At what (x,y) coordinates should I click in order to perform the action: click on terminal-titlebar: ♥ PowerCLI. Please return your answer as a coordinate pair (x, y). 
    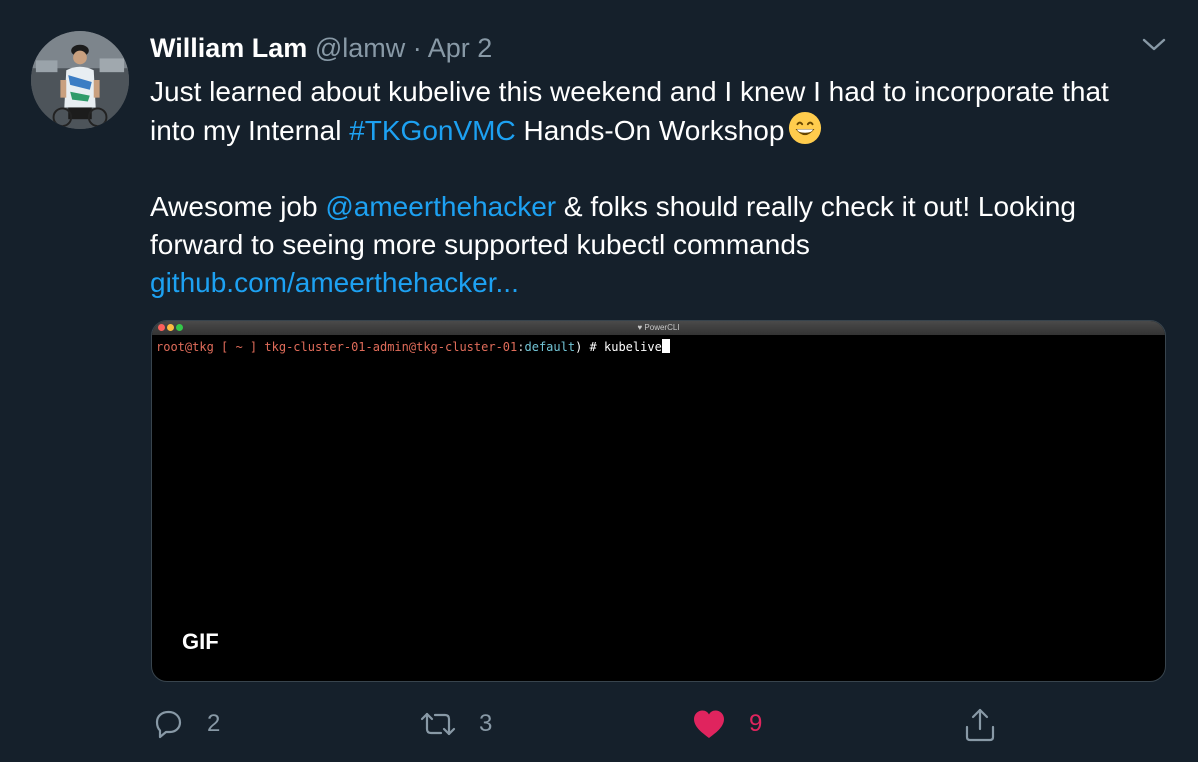
    Looking at the image, I should click on (658, 328).